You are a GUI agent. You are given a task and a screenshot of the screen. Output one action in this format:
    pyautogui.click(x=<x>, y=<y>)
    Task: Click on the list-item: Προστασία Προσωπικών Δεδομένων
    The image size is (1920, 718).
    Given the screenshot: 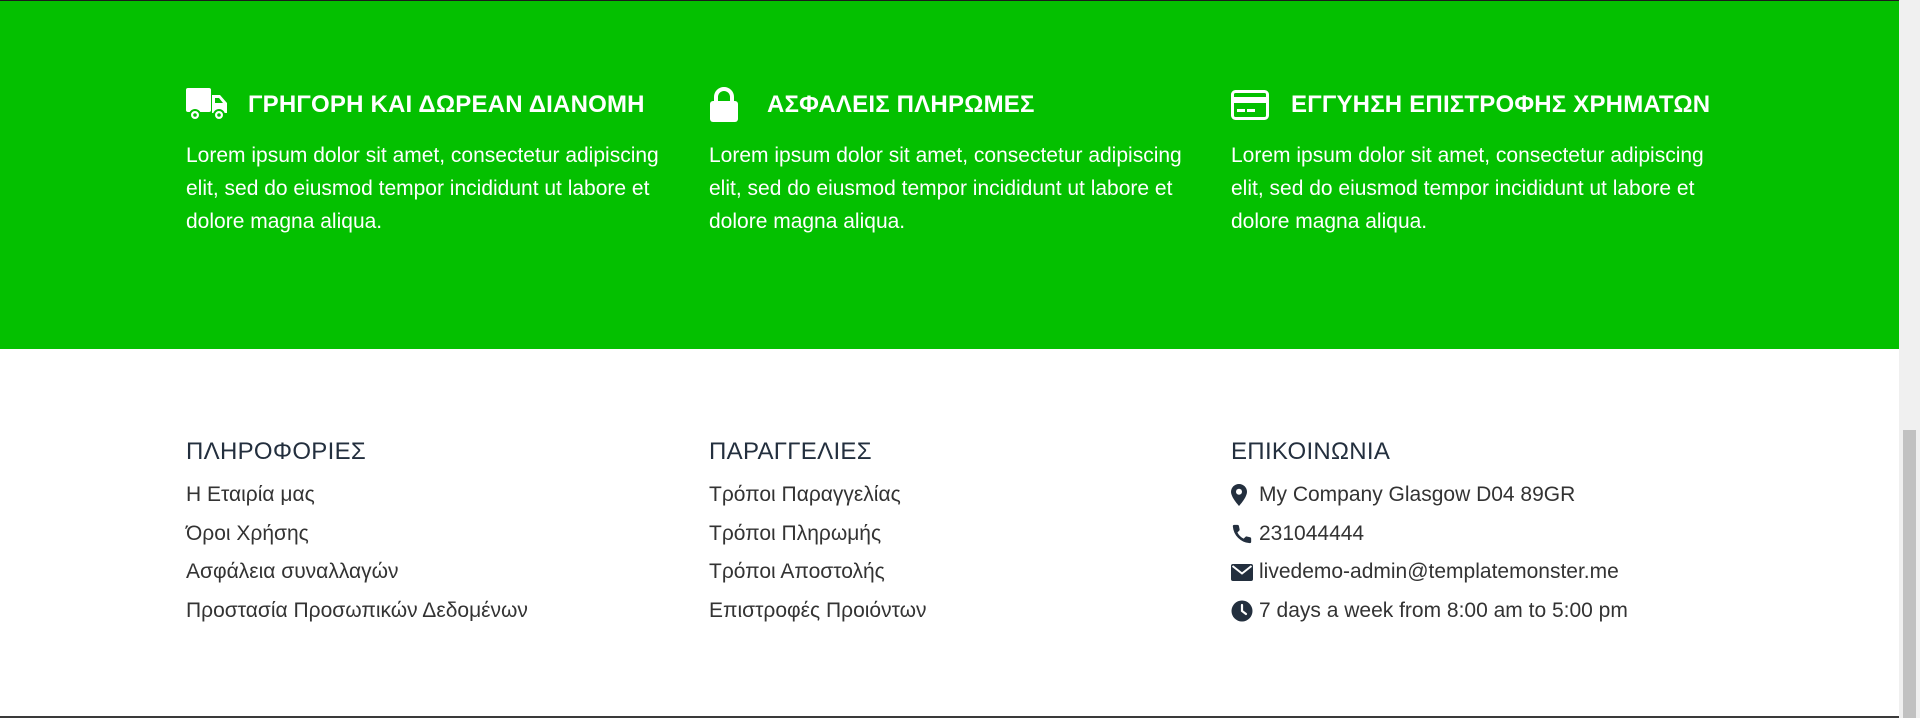 What is the action you would take?
    pyautogui.click(x=357, y=611)
    